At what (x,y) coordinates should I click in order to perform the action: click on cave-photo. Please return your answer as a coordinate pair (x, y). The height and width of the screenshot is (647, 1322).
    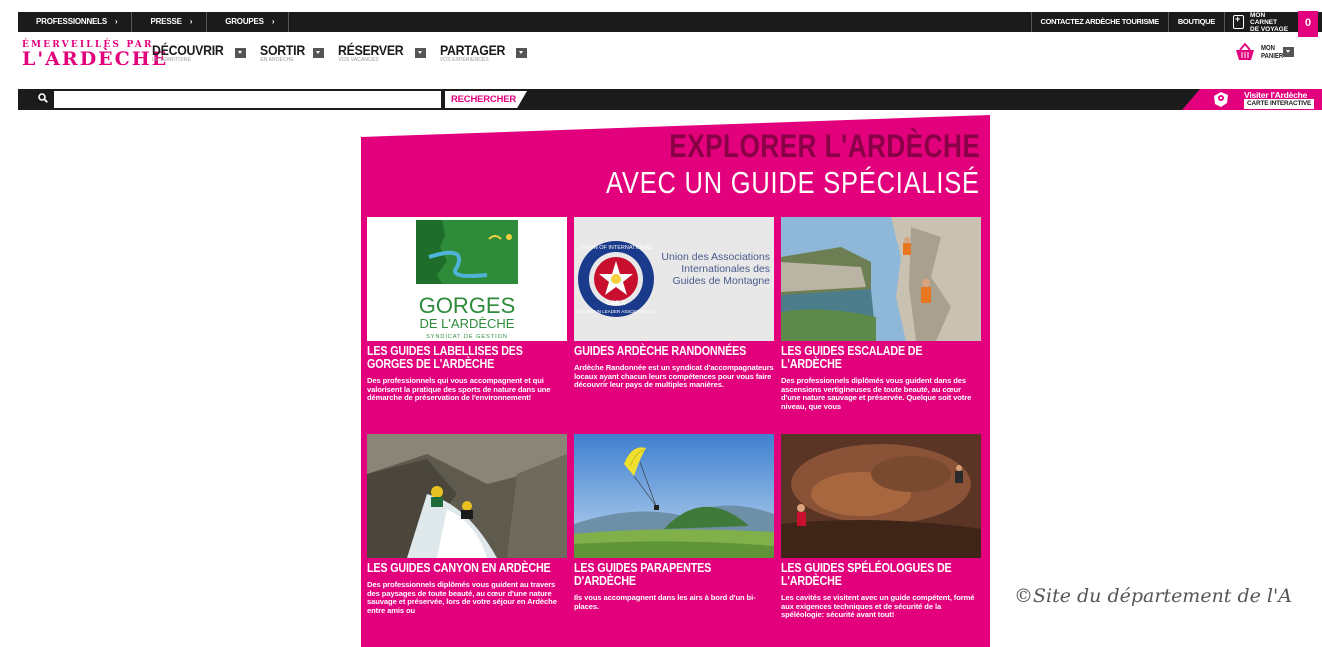
    Looking at the image, I should click on (881, 496).